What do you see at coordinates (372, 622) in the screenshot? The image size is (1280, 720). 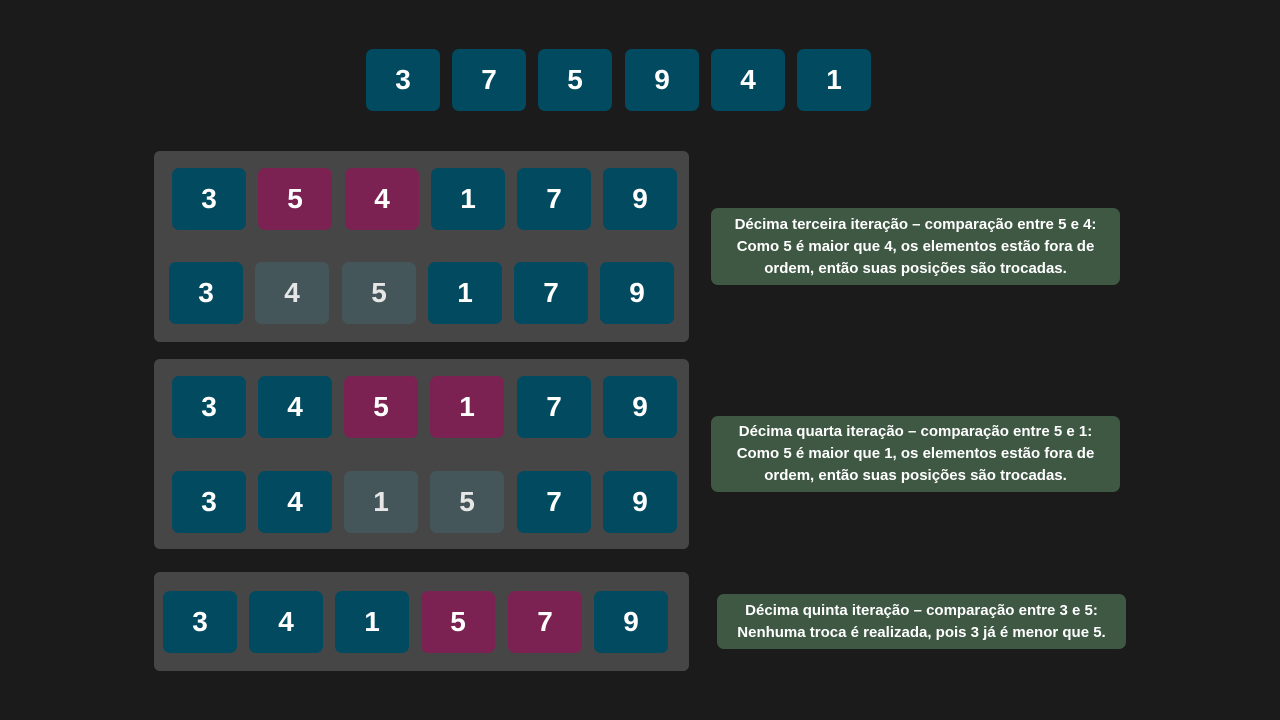 I see `step-15-cell-3: 1` at bounding box center [372, 622].